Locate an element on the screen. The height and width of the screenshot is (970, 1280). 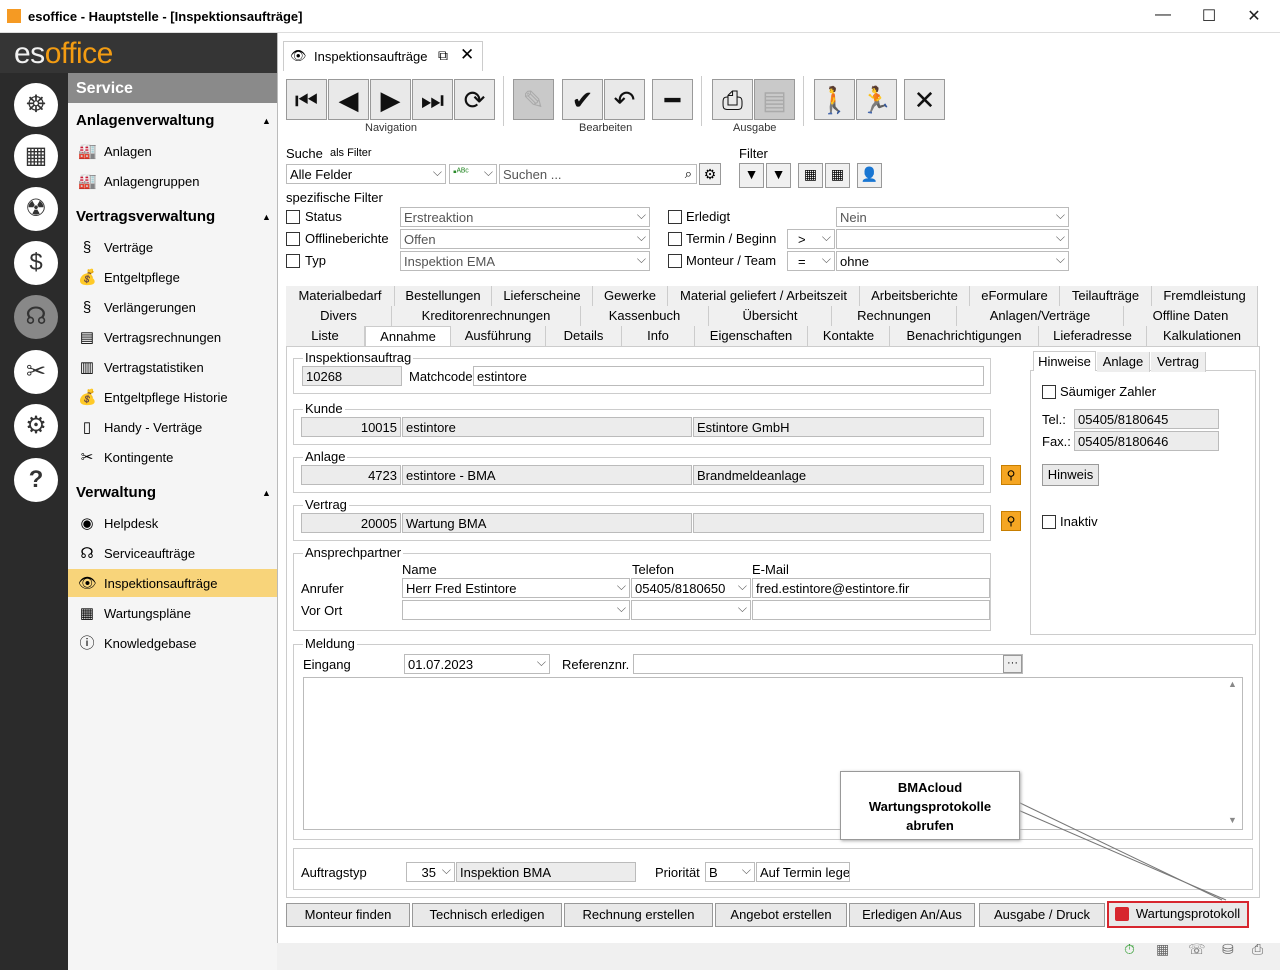
close-icon: ✕ is located at coordinates (1254, 16).